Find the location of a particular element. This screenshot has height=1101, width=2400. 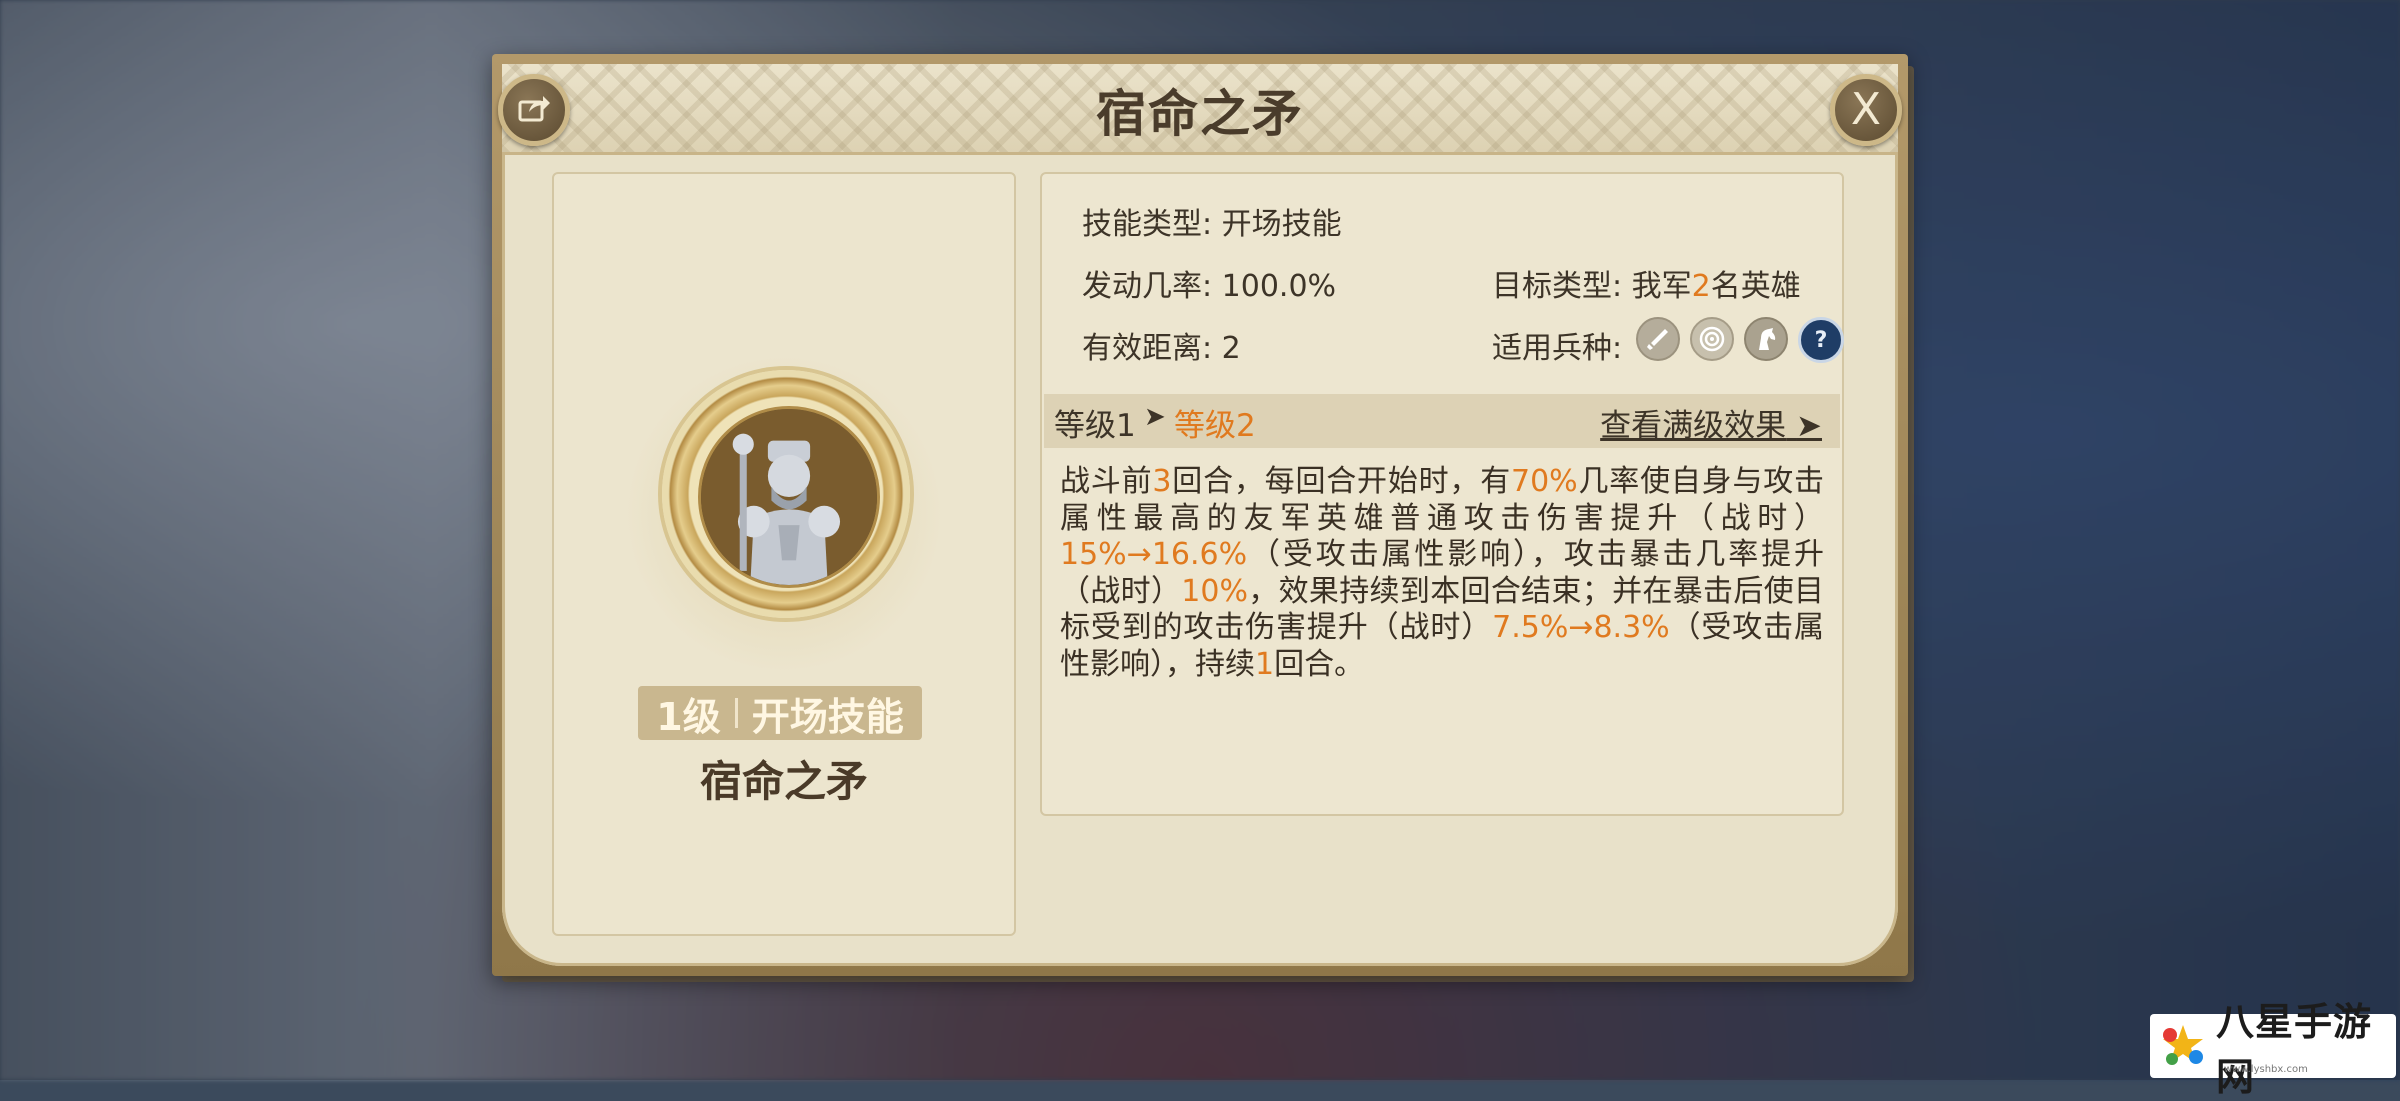

desc-text-1: 战斗前 is located at coordinates (1106, 481).